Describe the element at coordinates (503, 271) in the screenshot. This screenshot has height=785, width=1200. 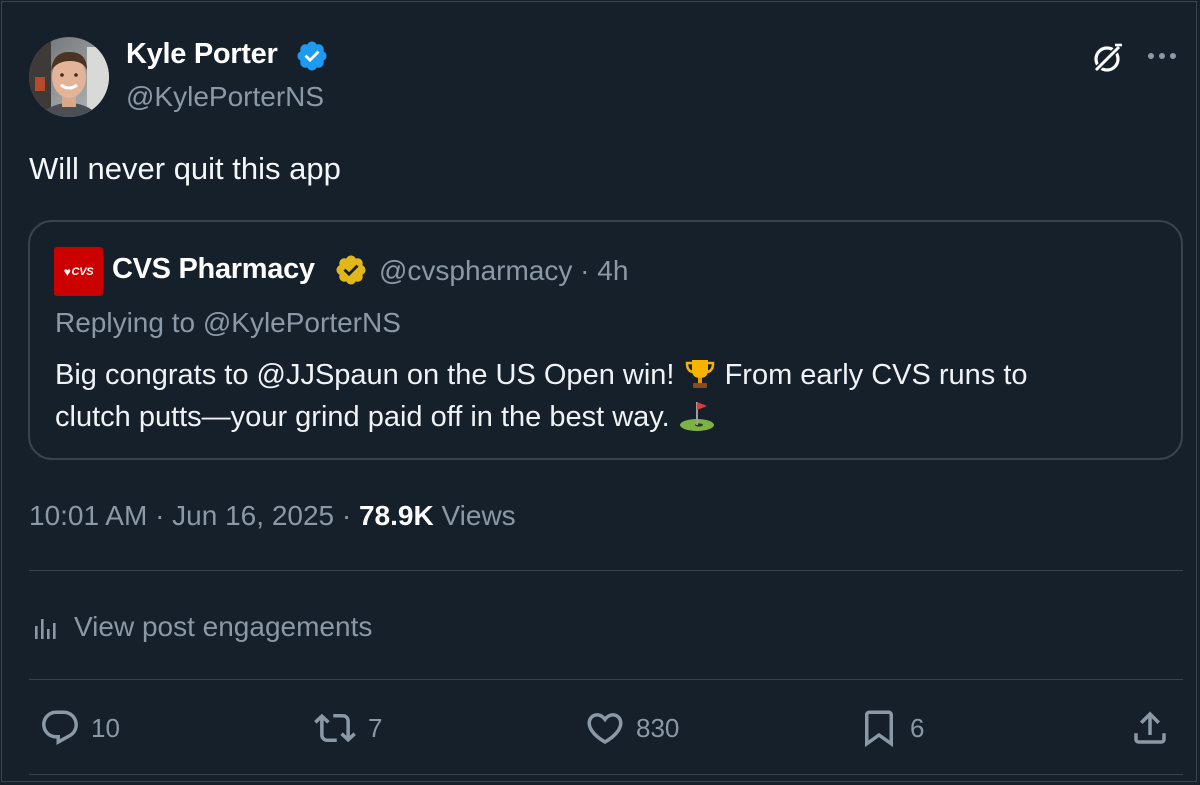
I see `quoted-handle-and-time: @cvspharmacy · 4h` at that location.